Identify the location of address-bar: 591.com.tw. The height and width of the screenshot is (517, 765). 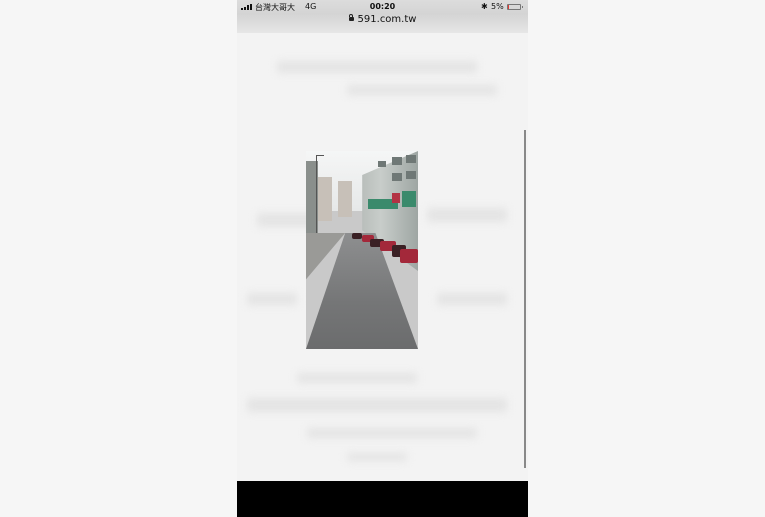
(382, 23).